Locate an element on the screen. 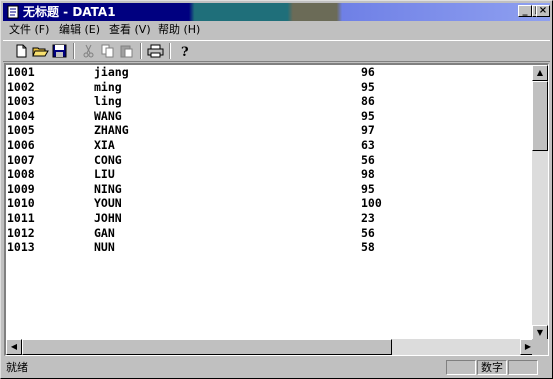 Image resolution: width=553 pixels, height=379 pixels. row-id: 1008 is located at coordinates (21, 174).